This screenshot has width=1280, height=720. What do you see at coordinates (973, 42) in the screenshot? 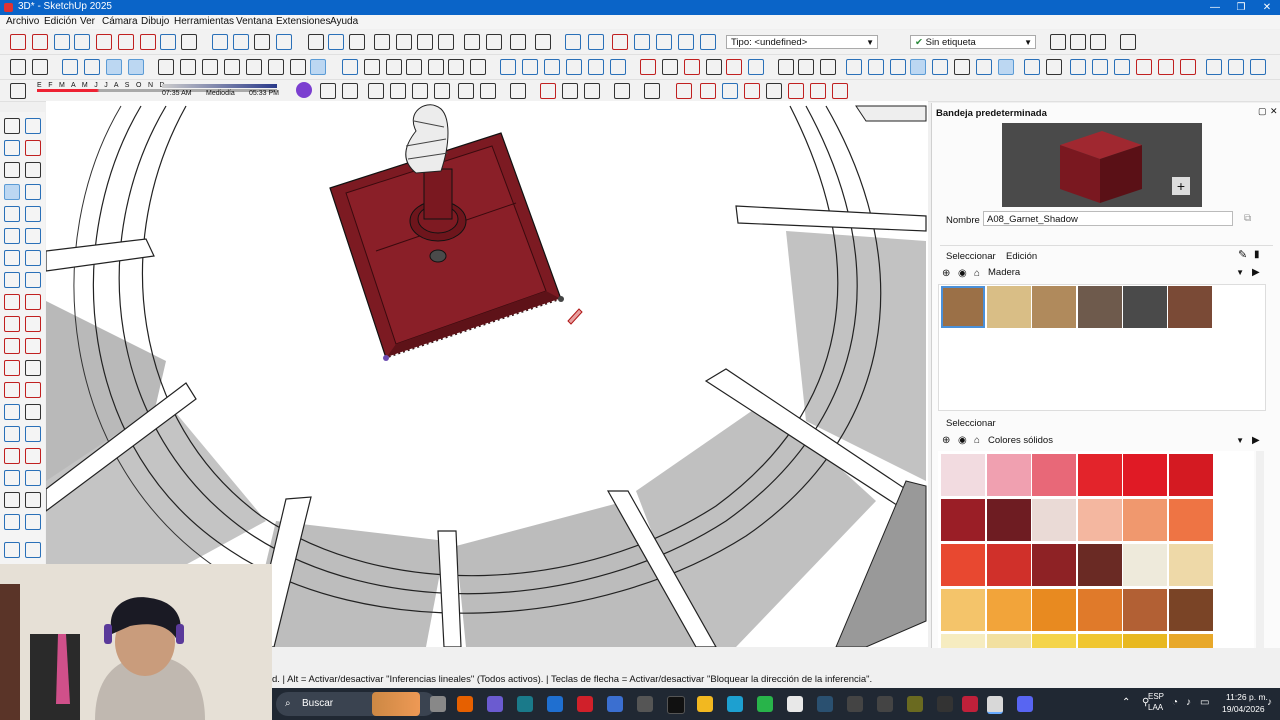
I see `tag-filter-dropdown: ✔ Sin etiqueta ▼` at bounding box center [973, 42].